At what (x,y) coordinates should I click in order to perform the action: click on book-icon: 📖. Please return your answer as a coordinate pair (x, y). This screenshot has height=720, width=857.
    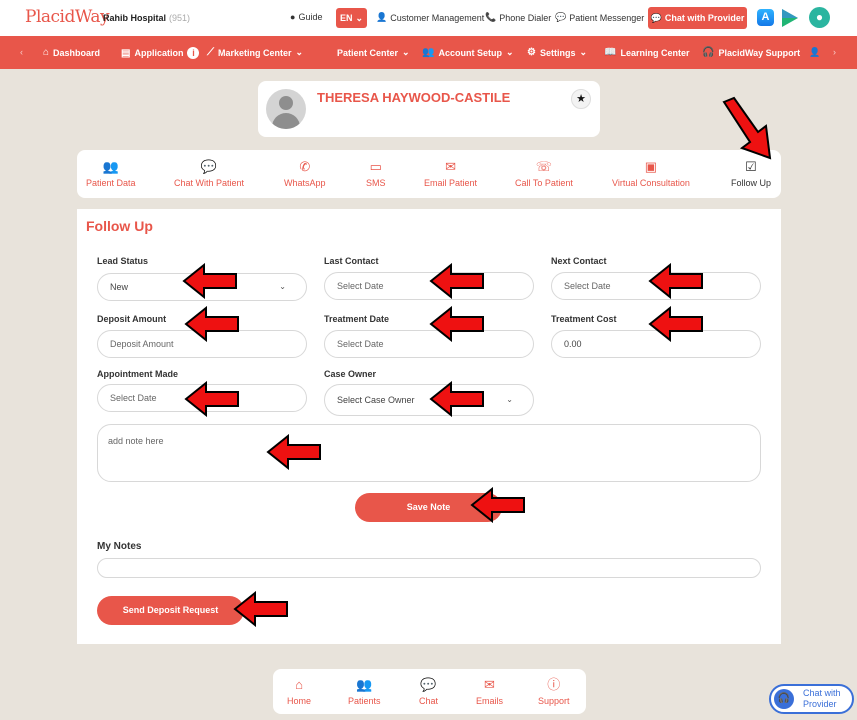
    Looking at the image, I should click on (610, 52).